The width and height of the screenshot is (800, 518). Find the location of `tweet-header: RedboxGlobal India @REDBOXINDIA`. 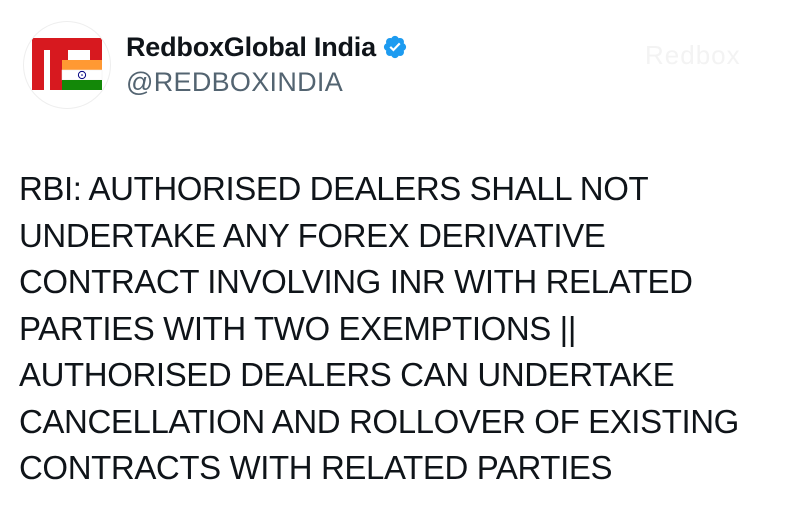

tweet-header: RedboxGlobal India @REDBOXINDIA is located at coordinates (216, 65).